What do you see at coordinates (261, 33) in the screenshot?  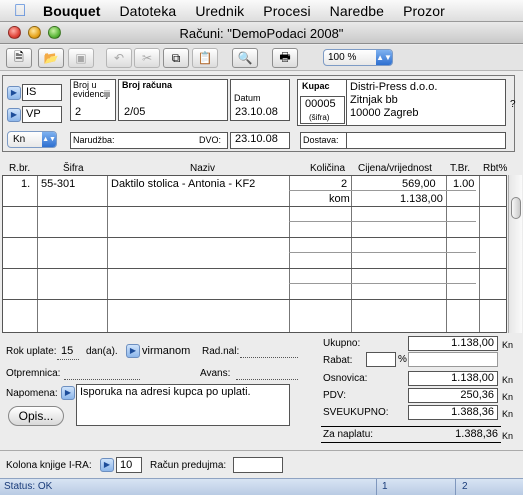 I see `title-bar: Računi: "DemoPodaci 2008"` at bounding box center [261, 33].